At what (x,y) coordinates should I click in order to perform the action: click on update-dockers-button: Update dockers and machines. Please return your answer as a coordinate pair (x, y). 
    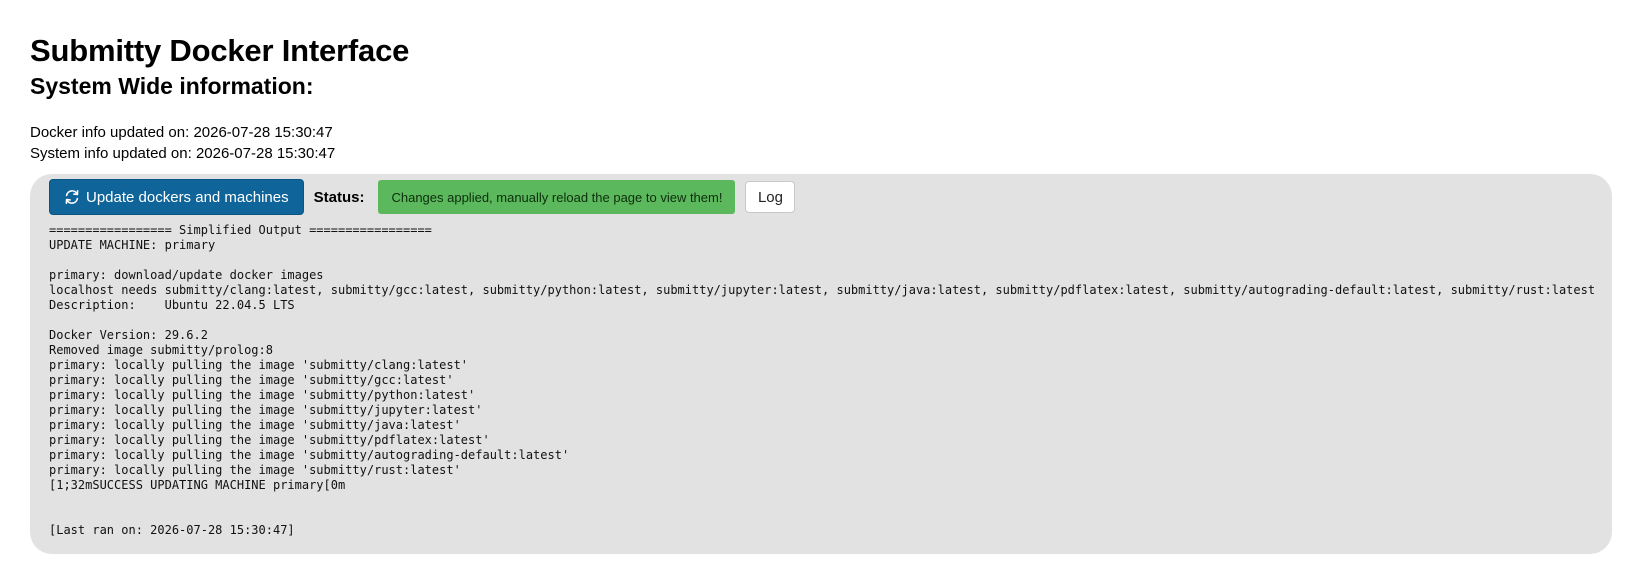
    Looking at the image, I should click on (176, 197).